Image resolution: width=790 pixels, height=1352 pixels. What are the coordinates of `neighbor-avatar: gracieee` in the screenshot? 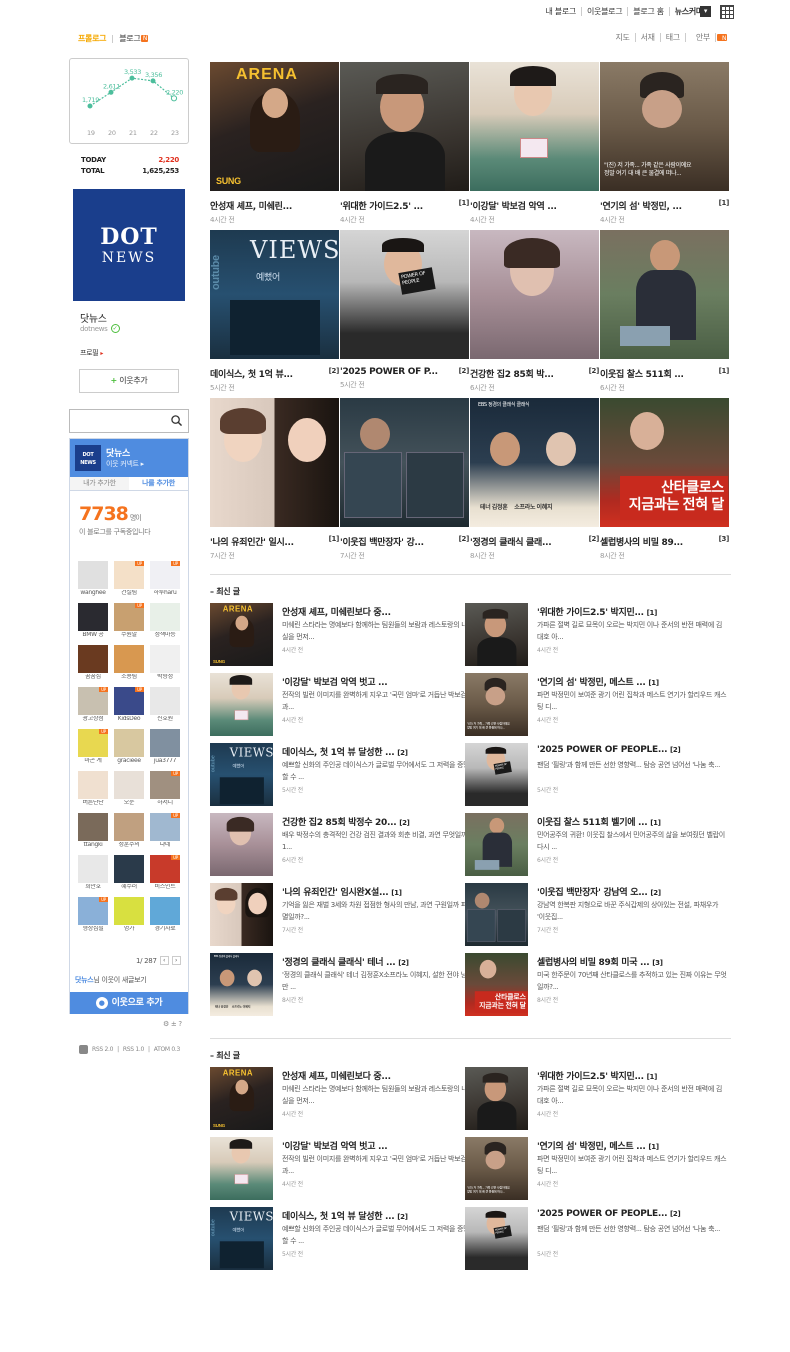 It's located at (129, 746).